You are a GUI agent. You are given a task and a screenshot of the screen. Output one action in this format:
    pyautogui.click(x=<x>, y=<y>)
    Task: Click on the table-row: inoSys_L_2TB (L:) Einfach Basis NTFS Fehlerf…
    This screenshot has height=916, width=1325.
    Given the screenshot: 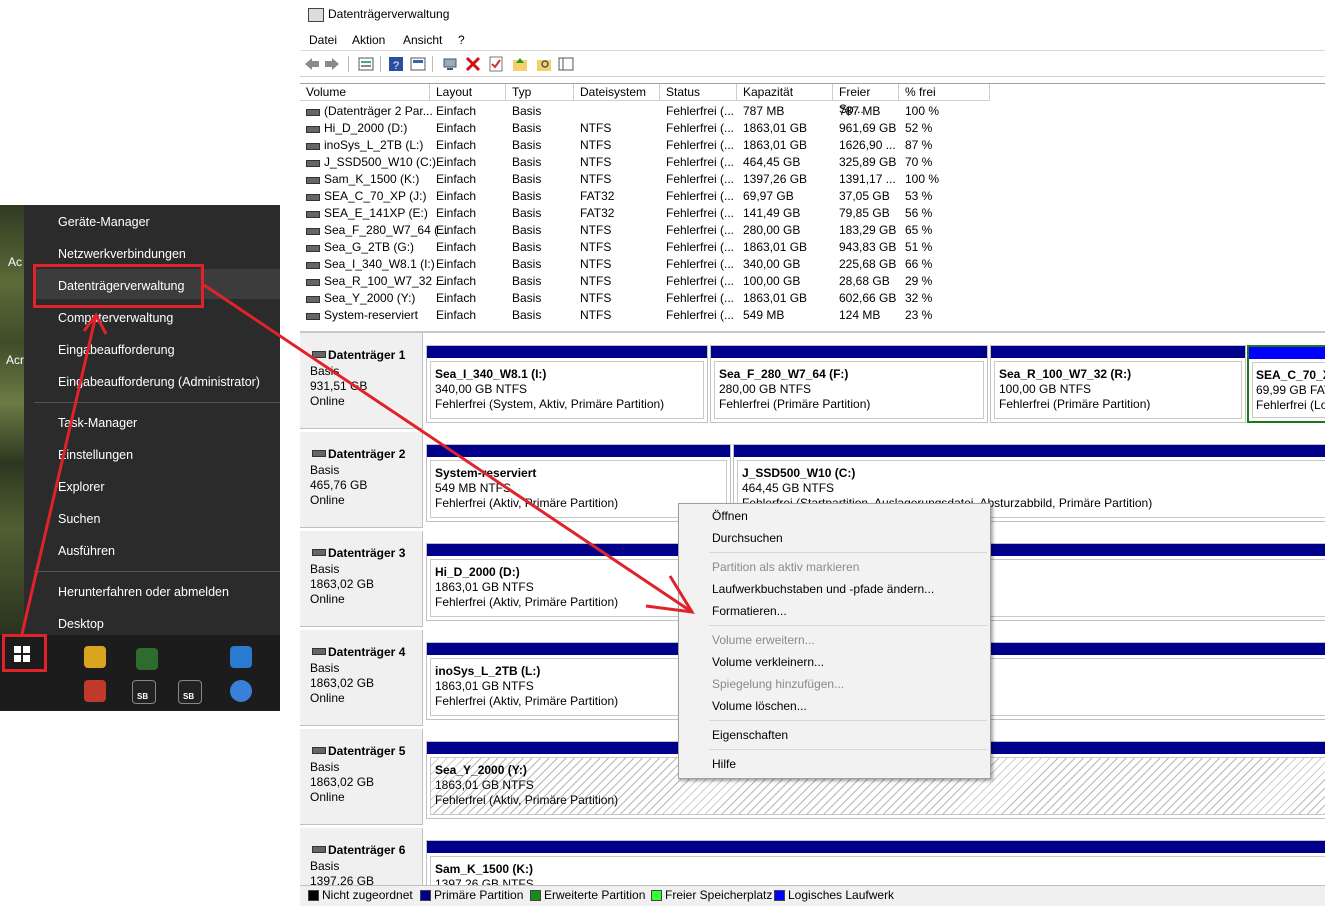 What is the action you would take?
    pyautogui.click(x=645, y=145)
    